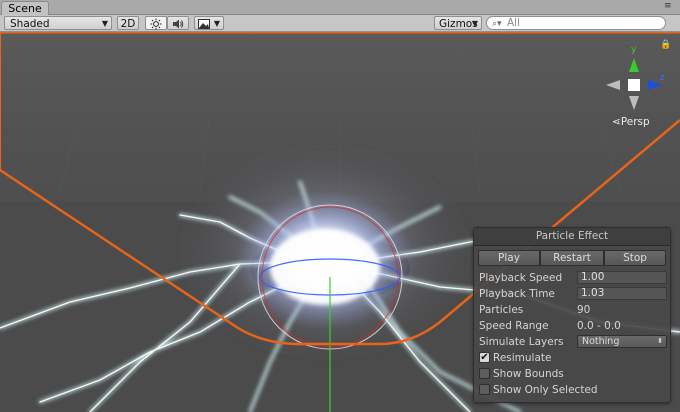 The height and width of the screenshot is (412, 680). I want to click on speed-range-row: Speed Range 0.0 - 0.0, so click(573, 326).